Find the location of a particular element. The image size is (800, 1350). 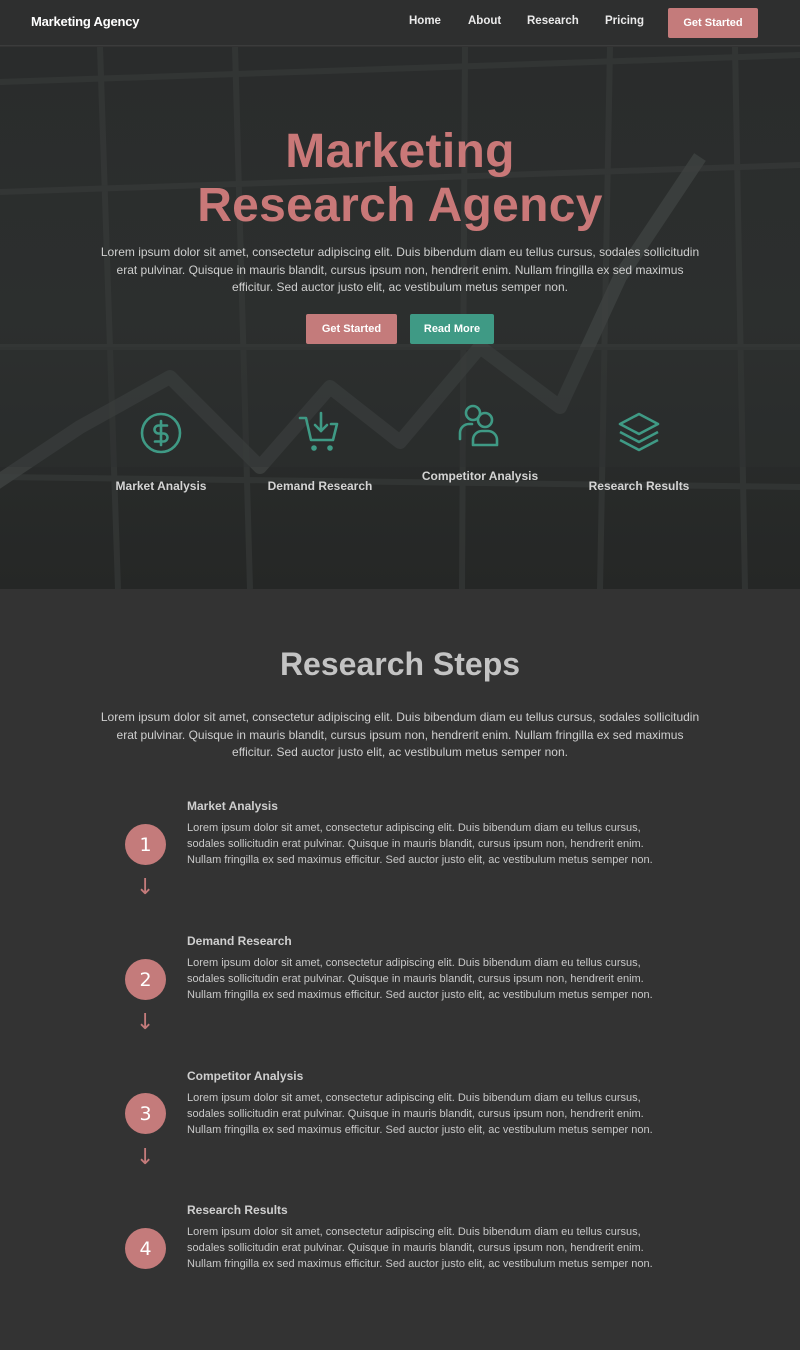

feature-competitor-analysis: Competitor Analysis is located at coordinates (480, 442).